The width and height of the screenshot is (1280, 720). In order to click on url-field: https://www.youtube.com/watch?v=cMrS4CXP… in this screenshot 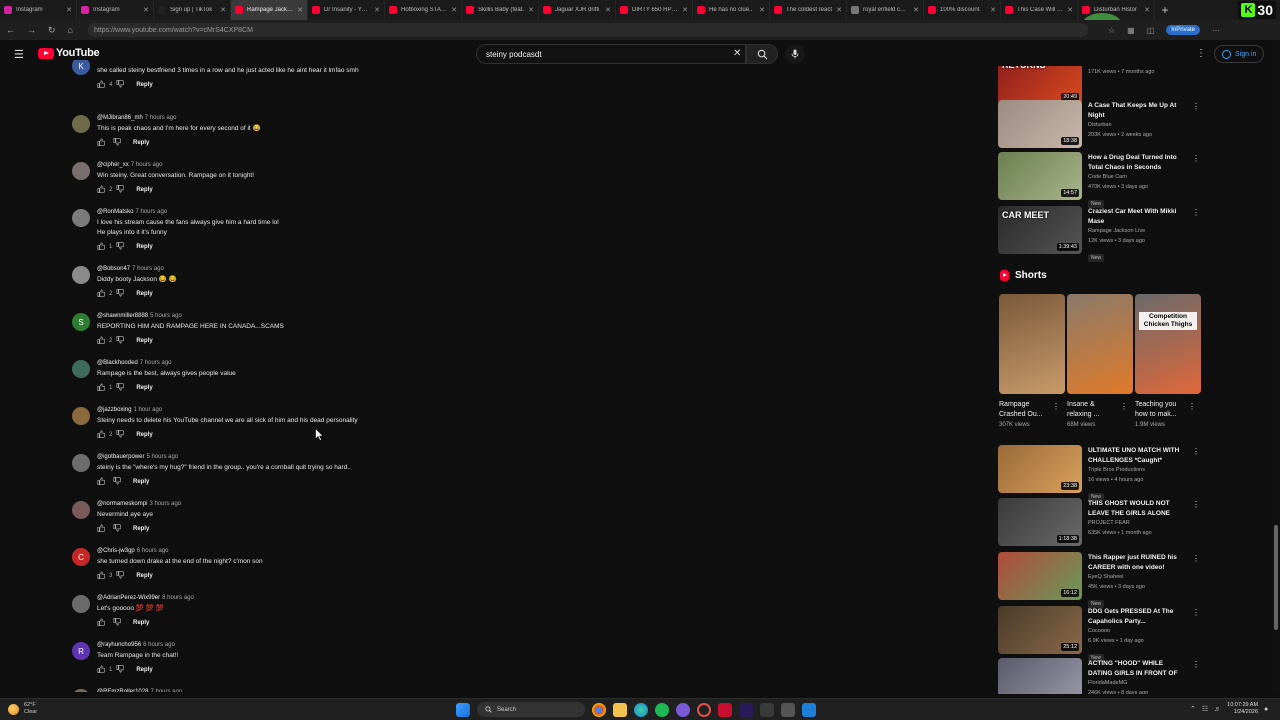, I will do `click(588, 30)`.